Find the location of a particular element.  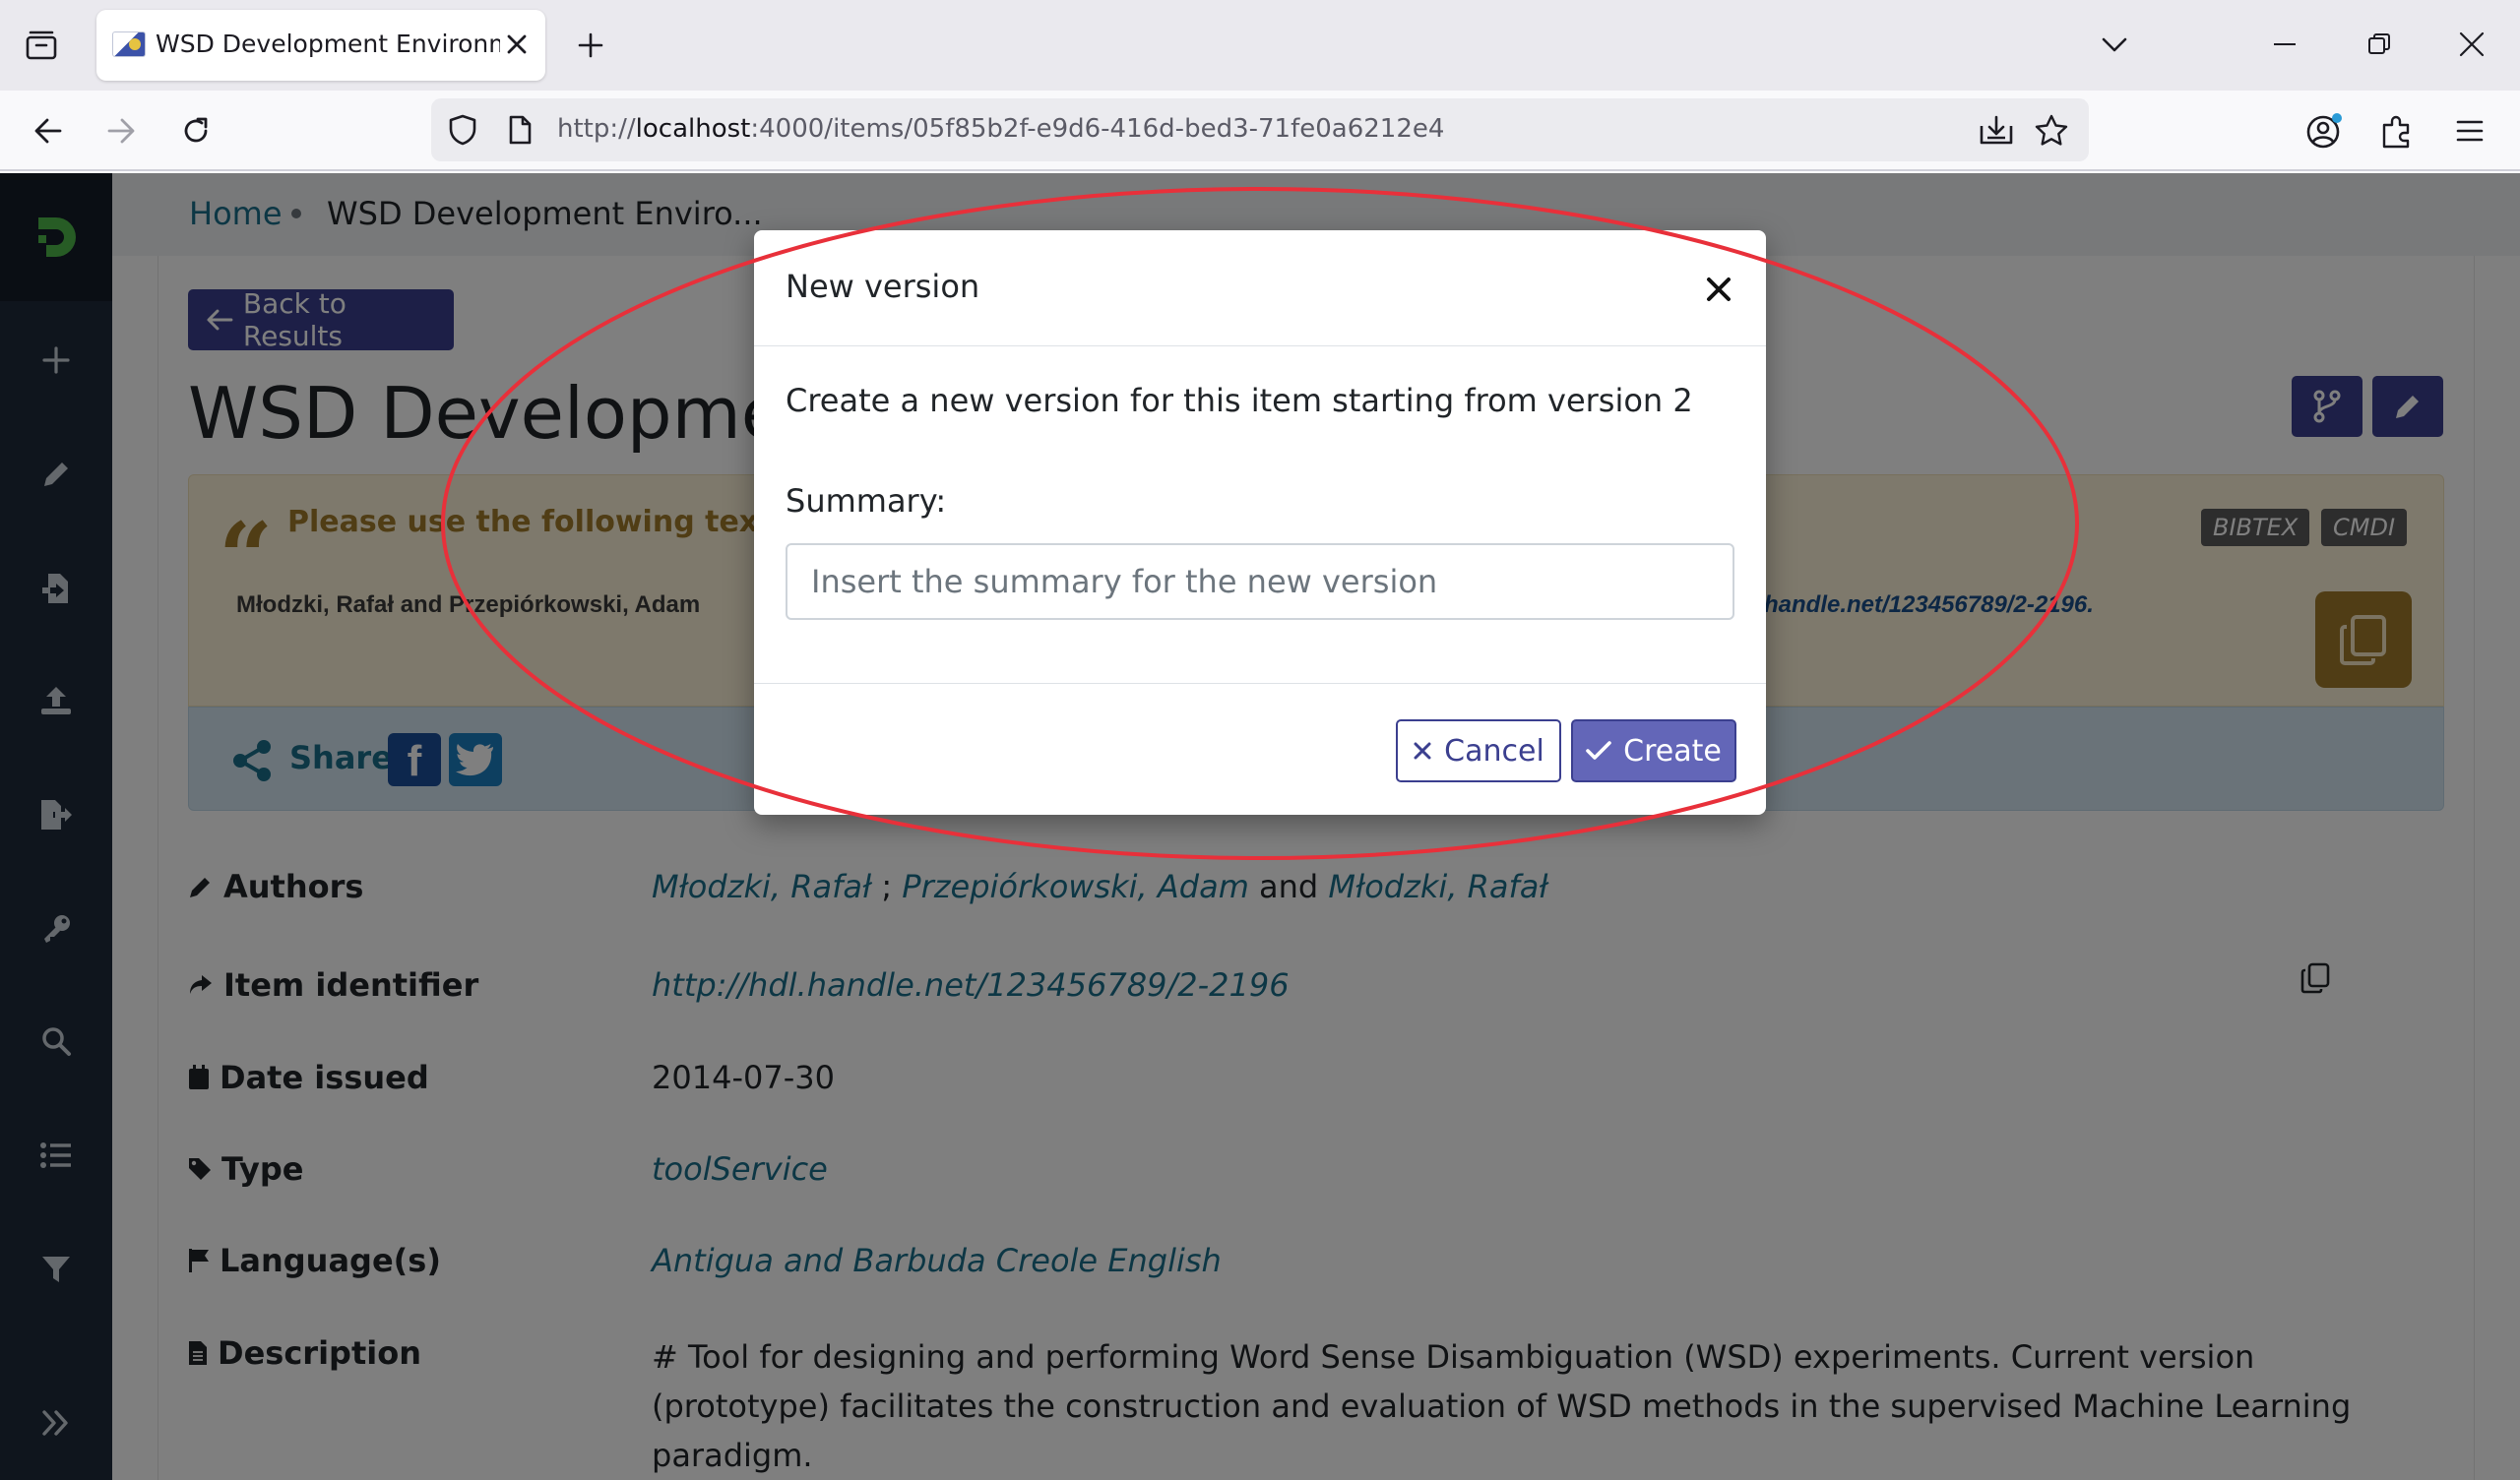

restore-icon is located at coordinates (2379, 43).